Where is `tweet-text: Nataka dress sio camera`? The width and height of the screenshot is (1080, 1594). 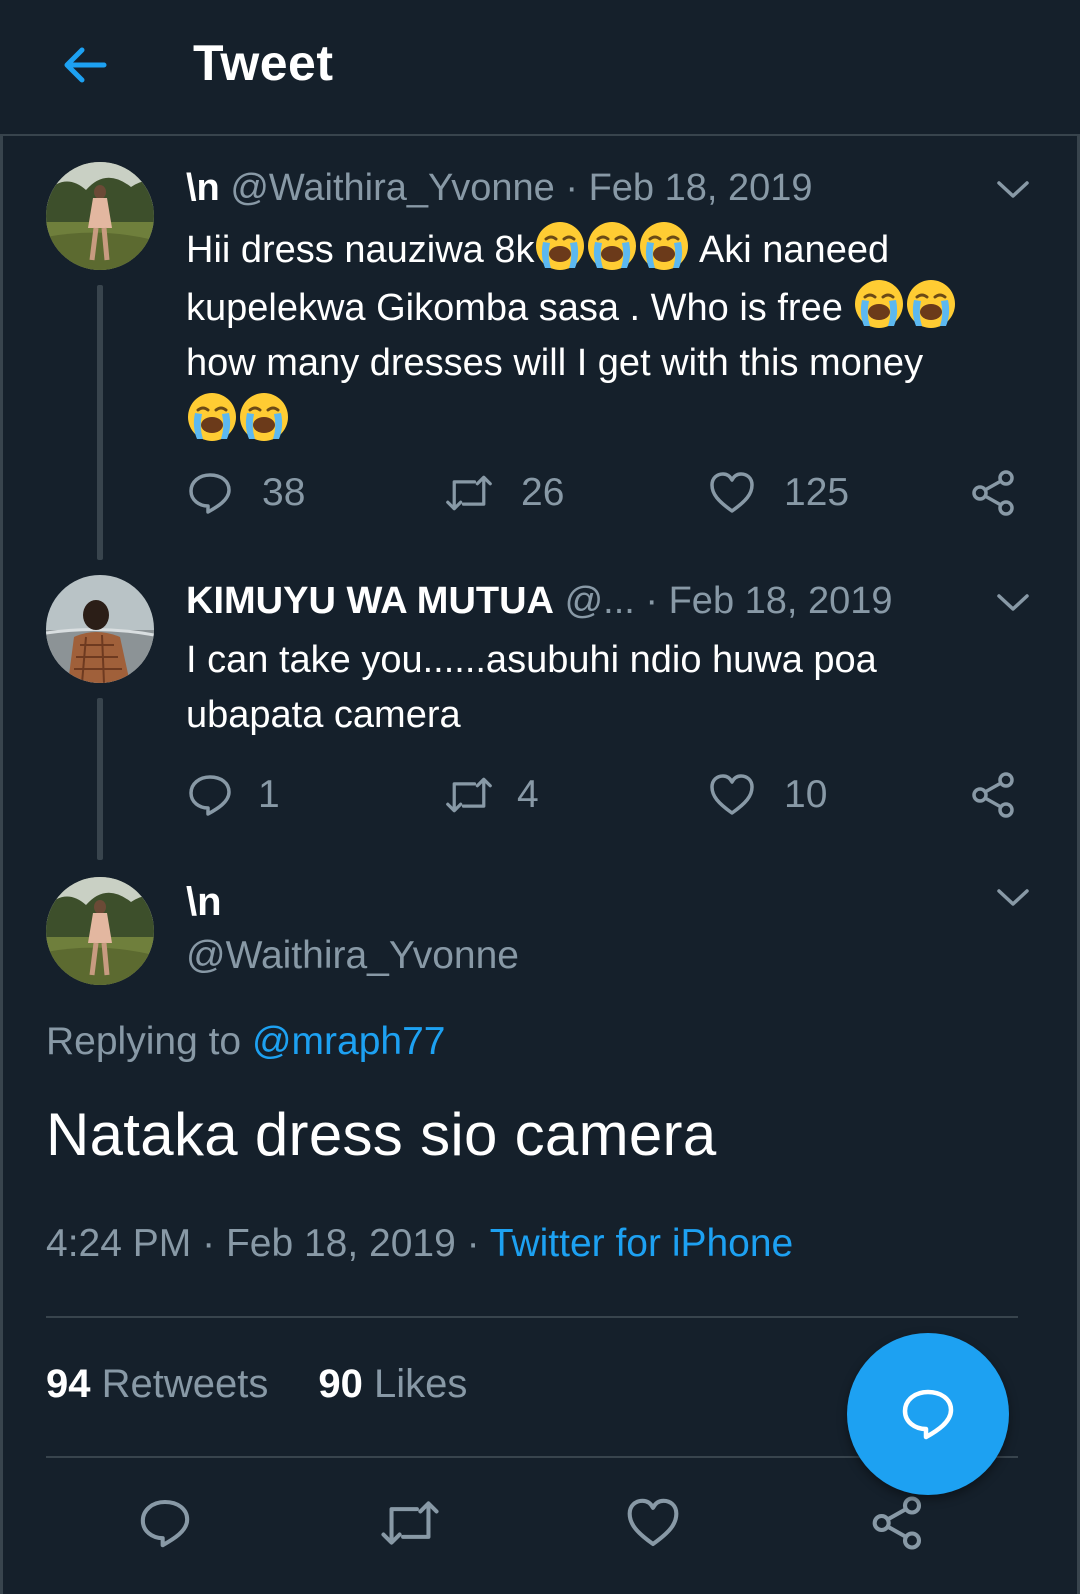
tweet-text: Nataka dress sio camera is located at coordinates (381, 1134).